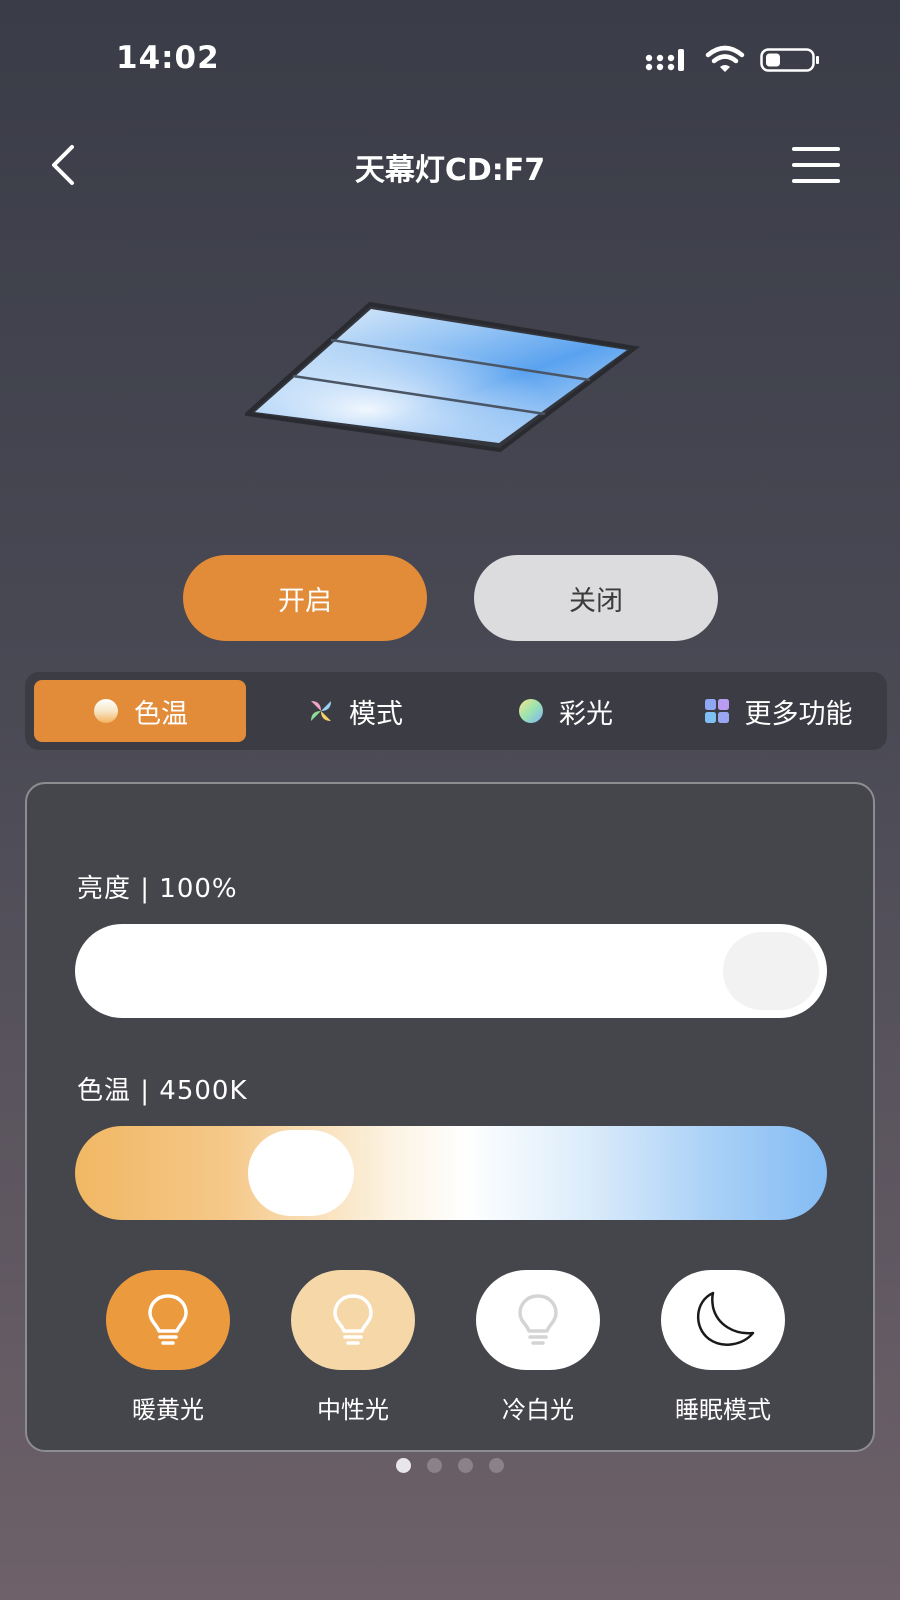  Describe the element at coordinates (586, 714) in the screenshot. I see `tab-label: 彩光` at that location.